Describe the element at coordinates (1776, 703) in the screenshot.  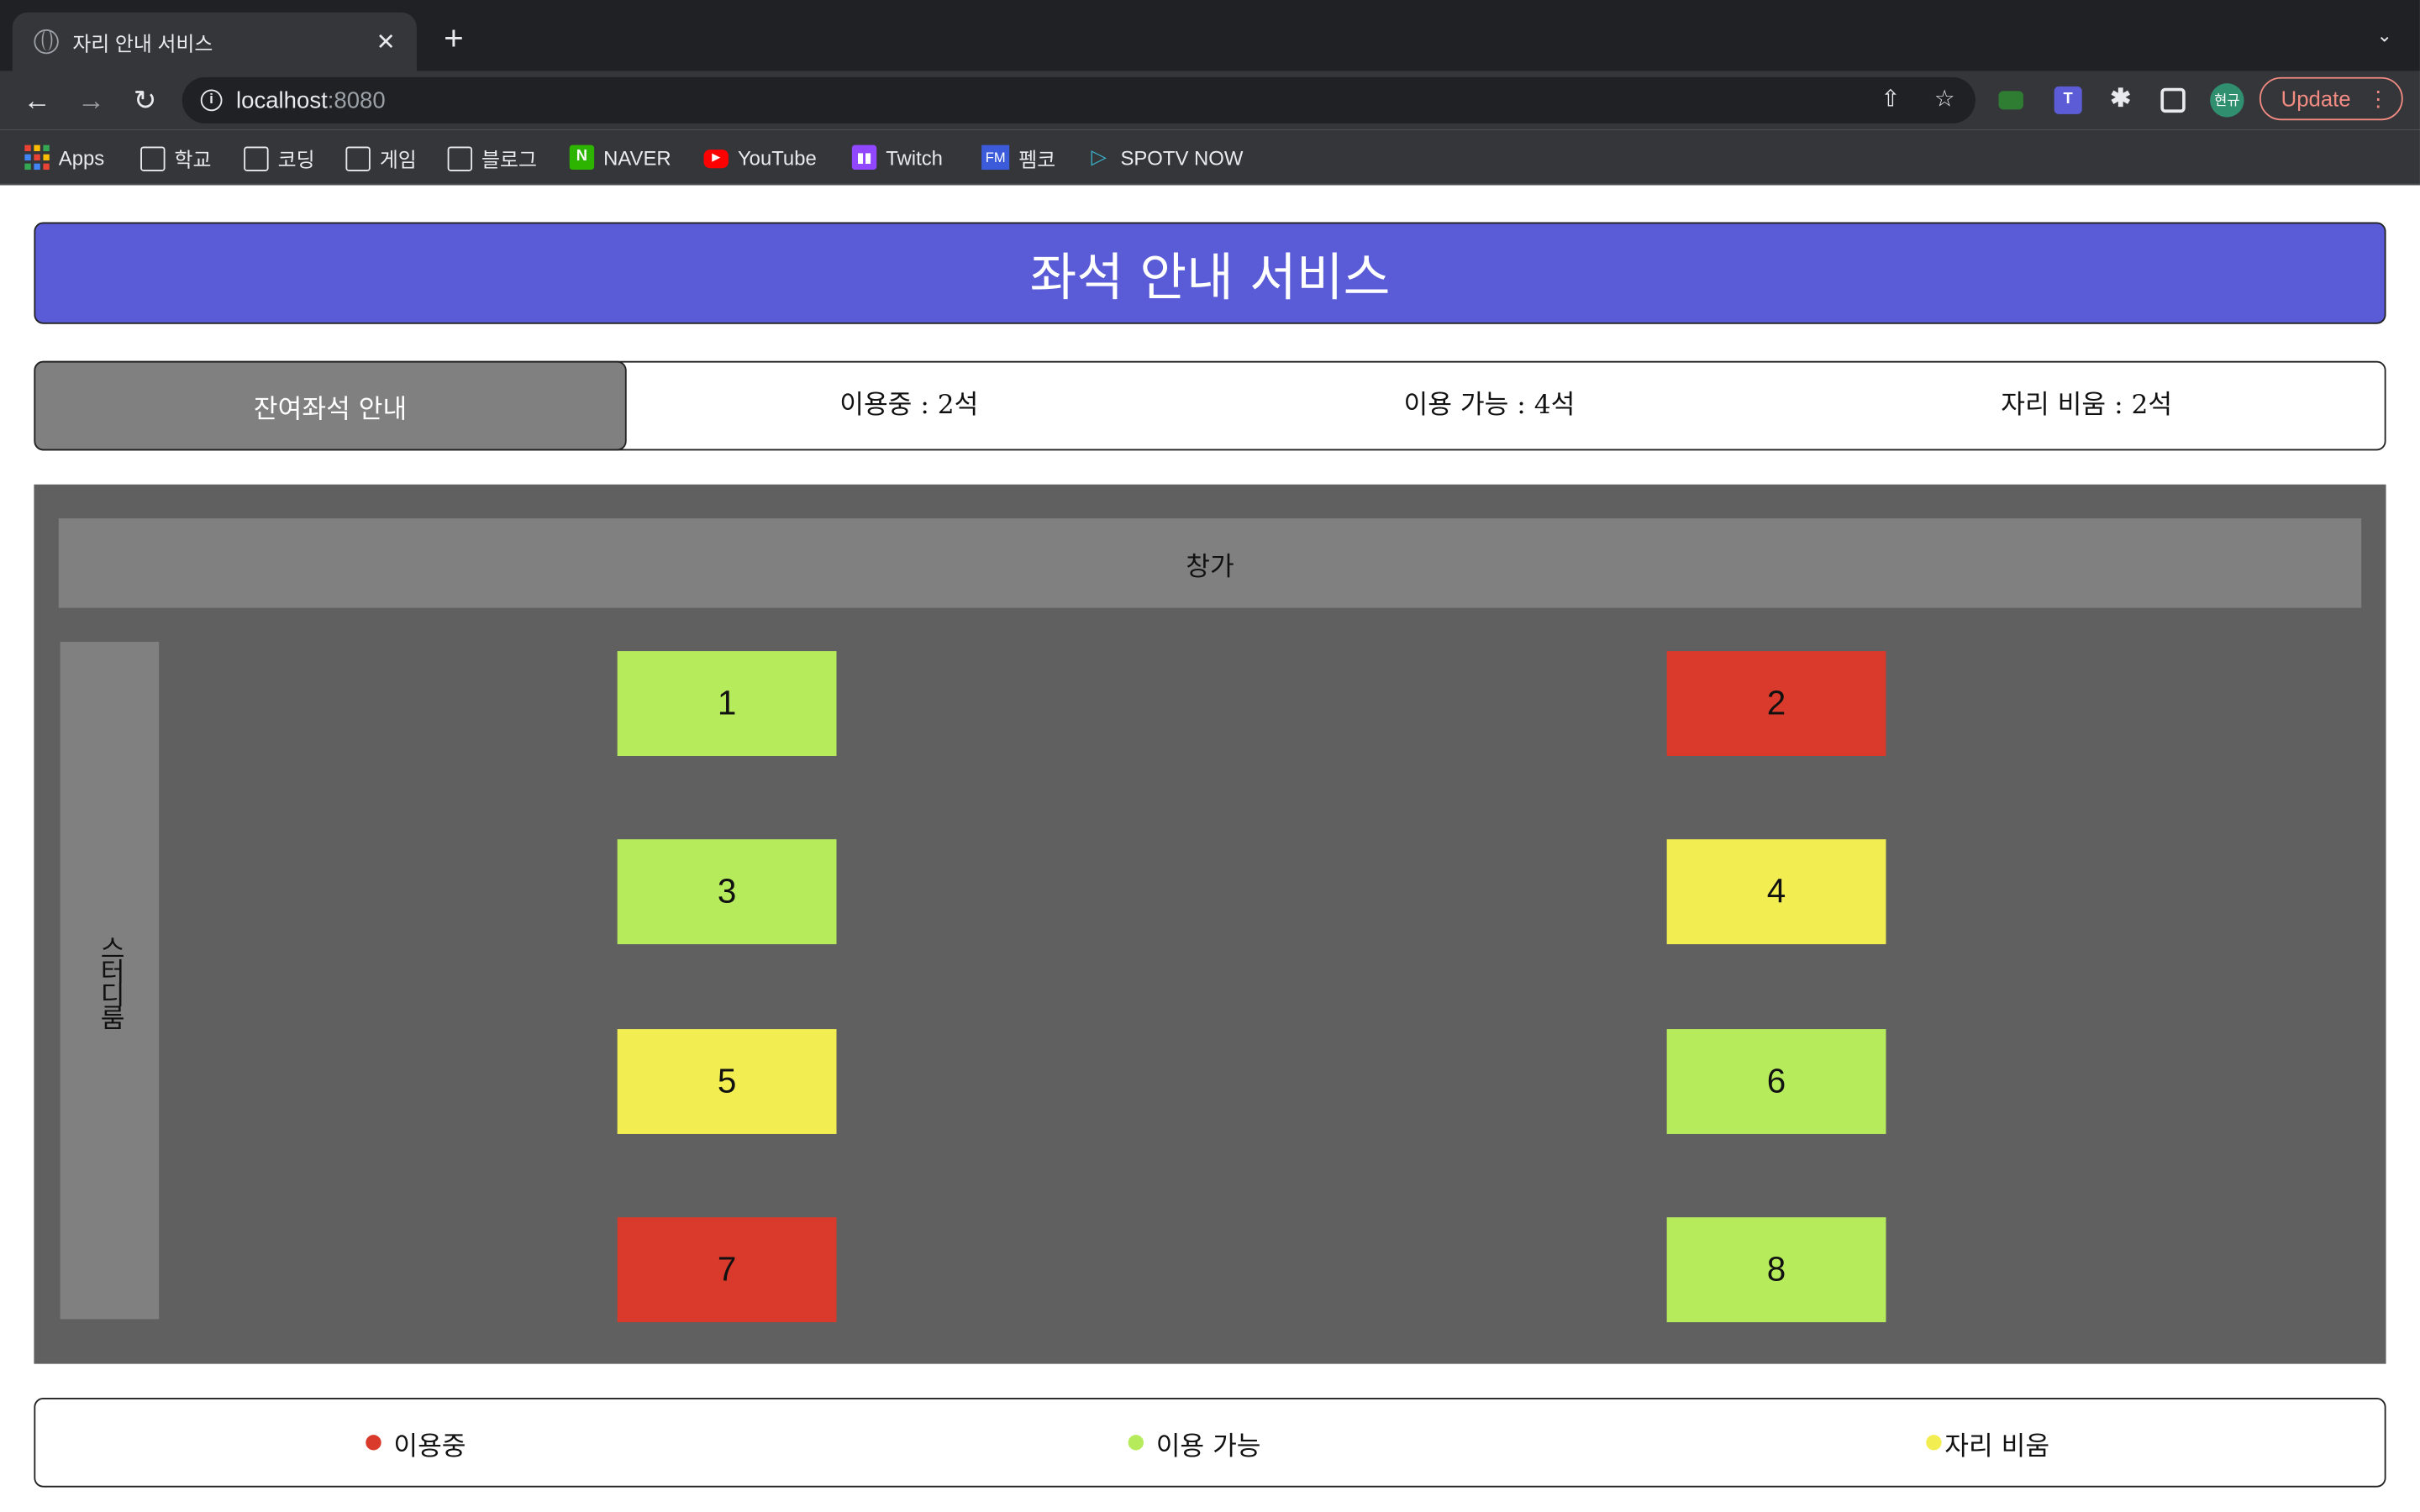
I see `seat-2: 2` at that location.